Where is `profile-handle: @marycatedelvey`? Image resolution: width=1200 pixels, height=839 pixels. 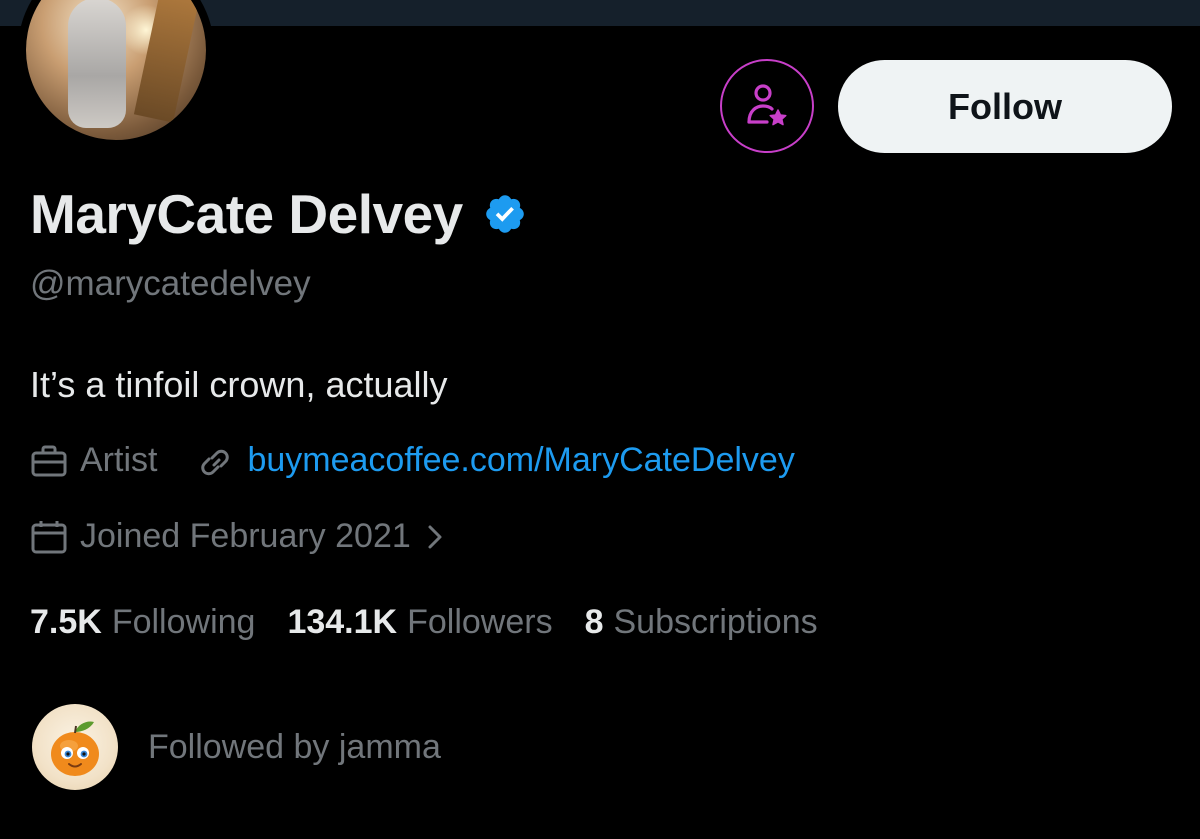 profile-handle: @marycatedelvey is located at coordinates (170, 283).